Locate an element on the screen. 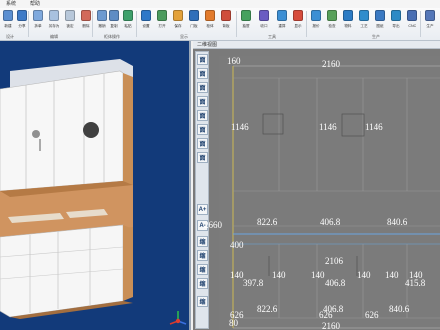 The image size is (440, 330). dim-w-left: 822.6 is located at coordinates (267, 222).